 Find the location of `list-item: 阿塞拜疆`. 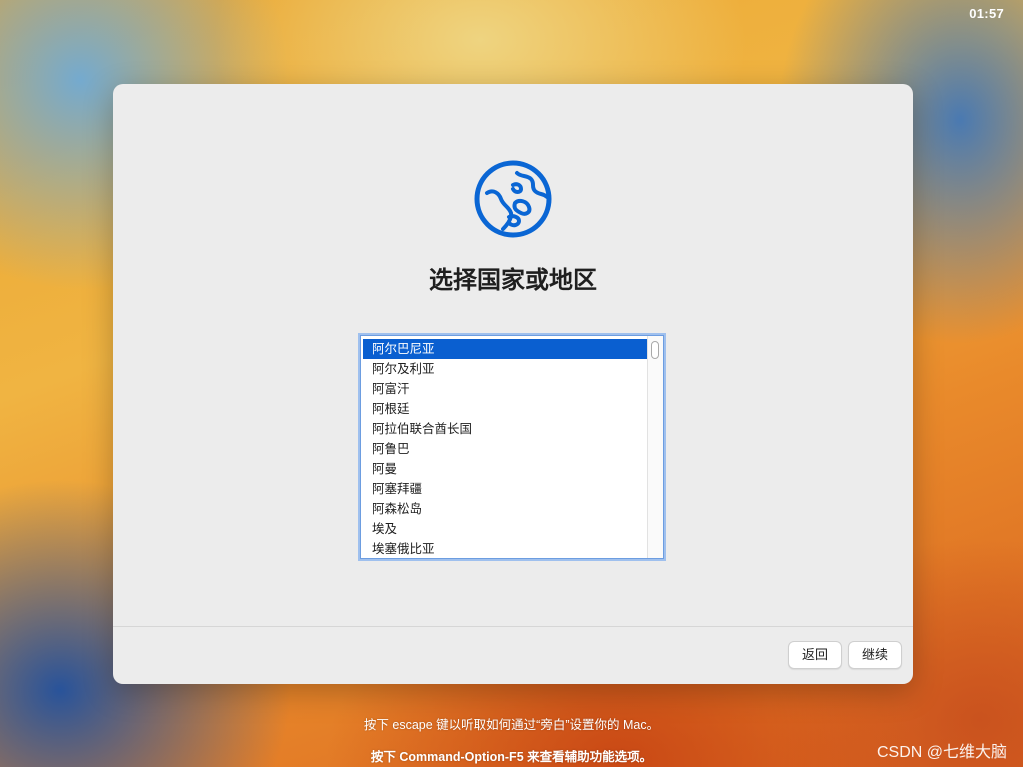

list-item: 阿塞拜疆 is located at coordinates (505, 489).